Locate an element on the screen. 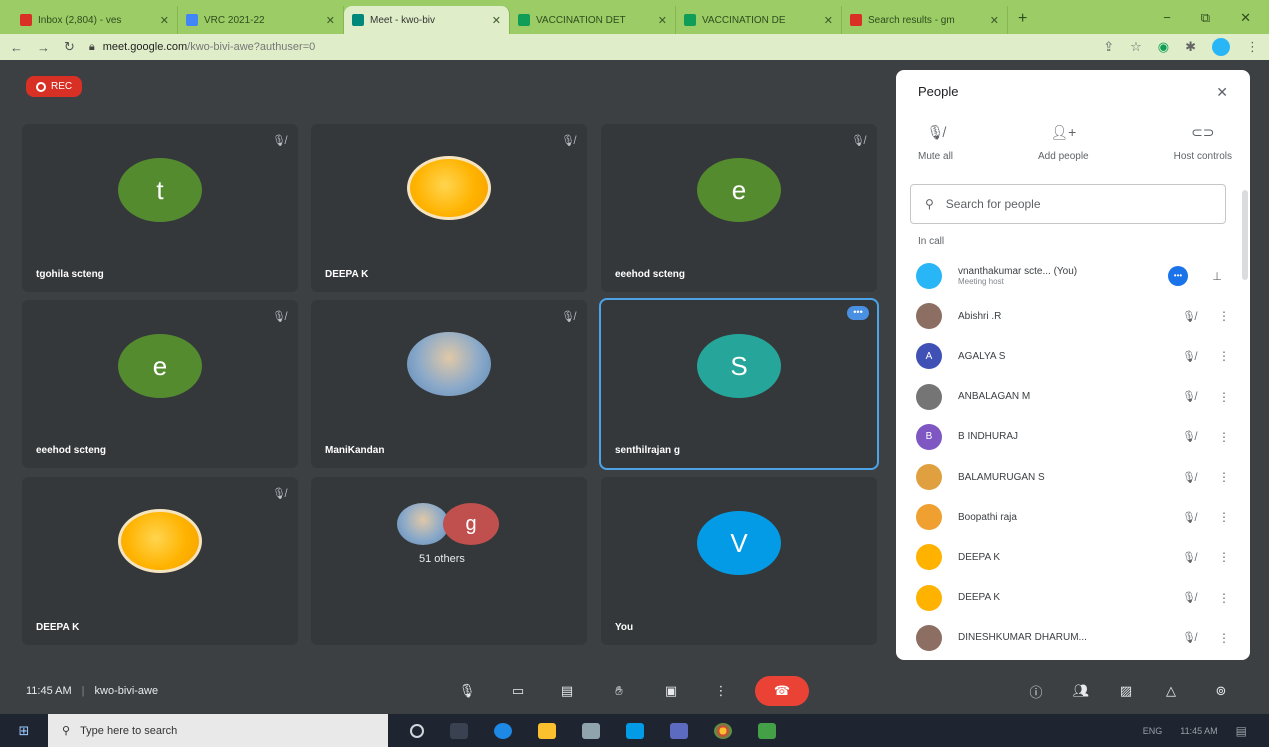  video-tile: ••• Ssenthilrajan g is located at coordinates (739, 384).